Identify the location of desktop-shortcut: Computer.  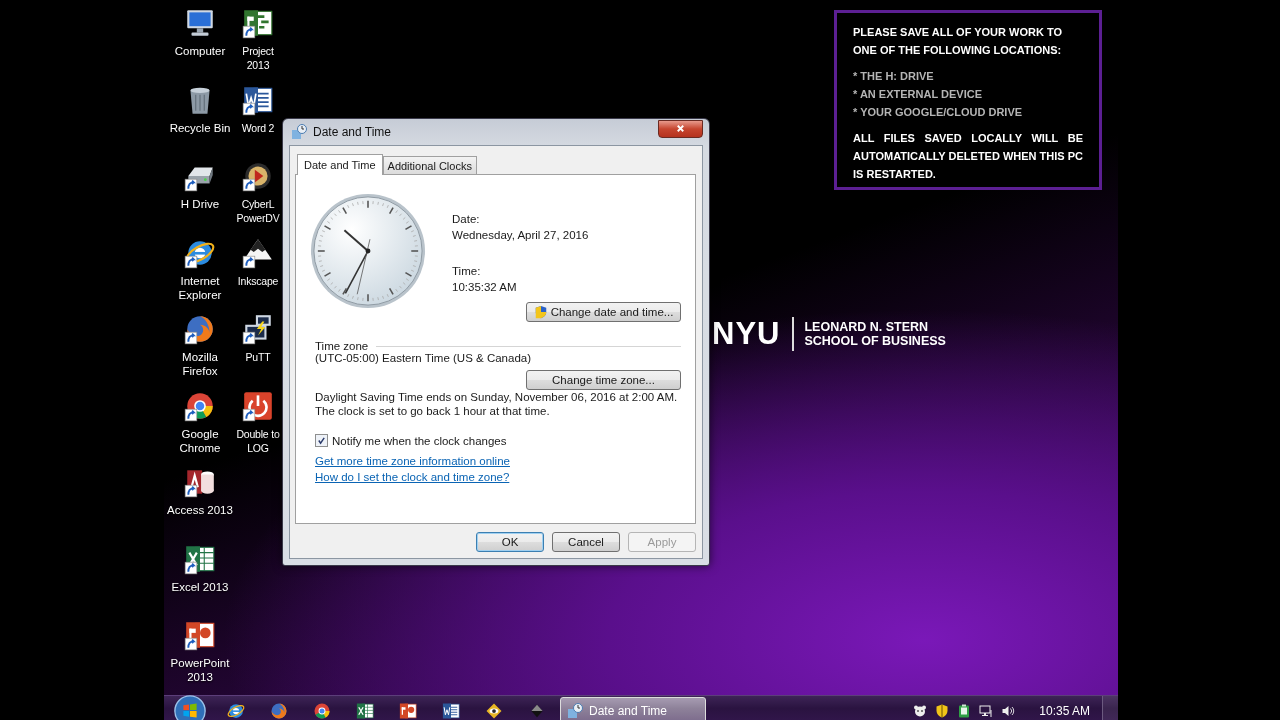
(200, 44).